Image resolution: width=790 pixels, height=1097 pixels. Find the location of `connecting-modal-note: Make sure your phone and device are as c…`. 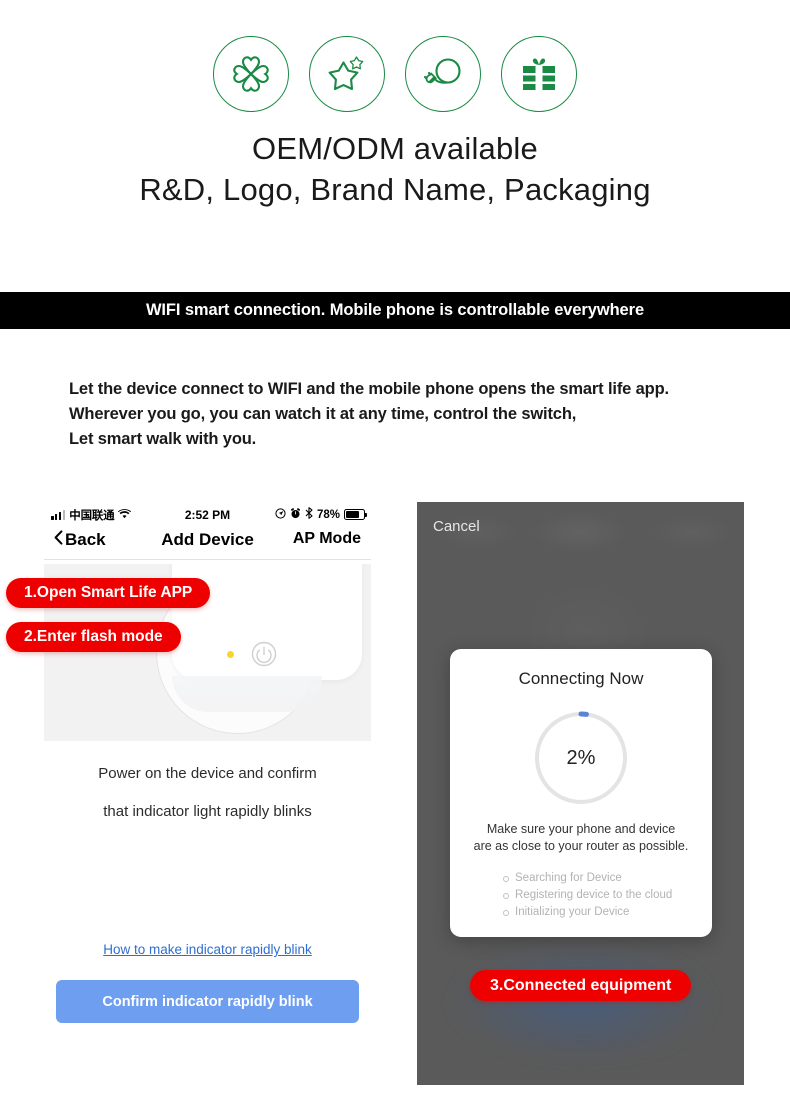

connecting-modal-note: Make sure your phone and device are as c… is located at coordinates (581, 838).